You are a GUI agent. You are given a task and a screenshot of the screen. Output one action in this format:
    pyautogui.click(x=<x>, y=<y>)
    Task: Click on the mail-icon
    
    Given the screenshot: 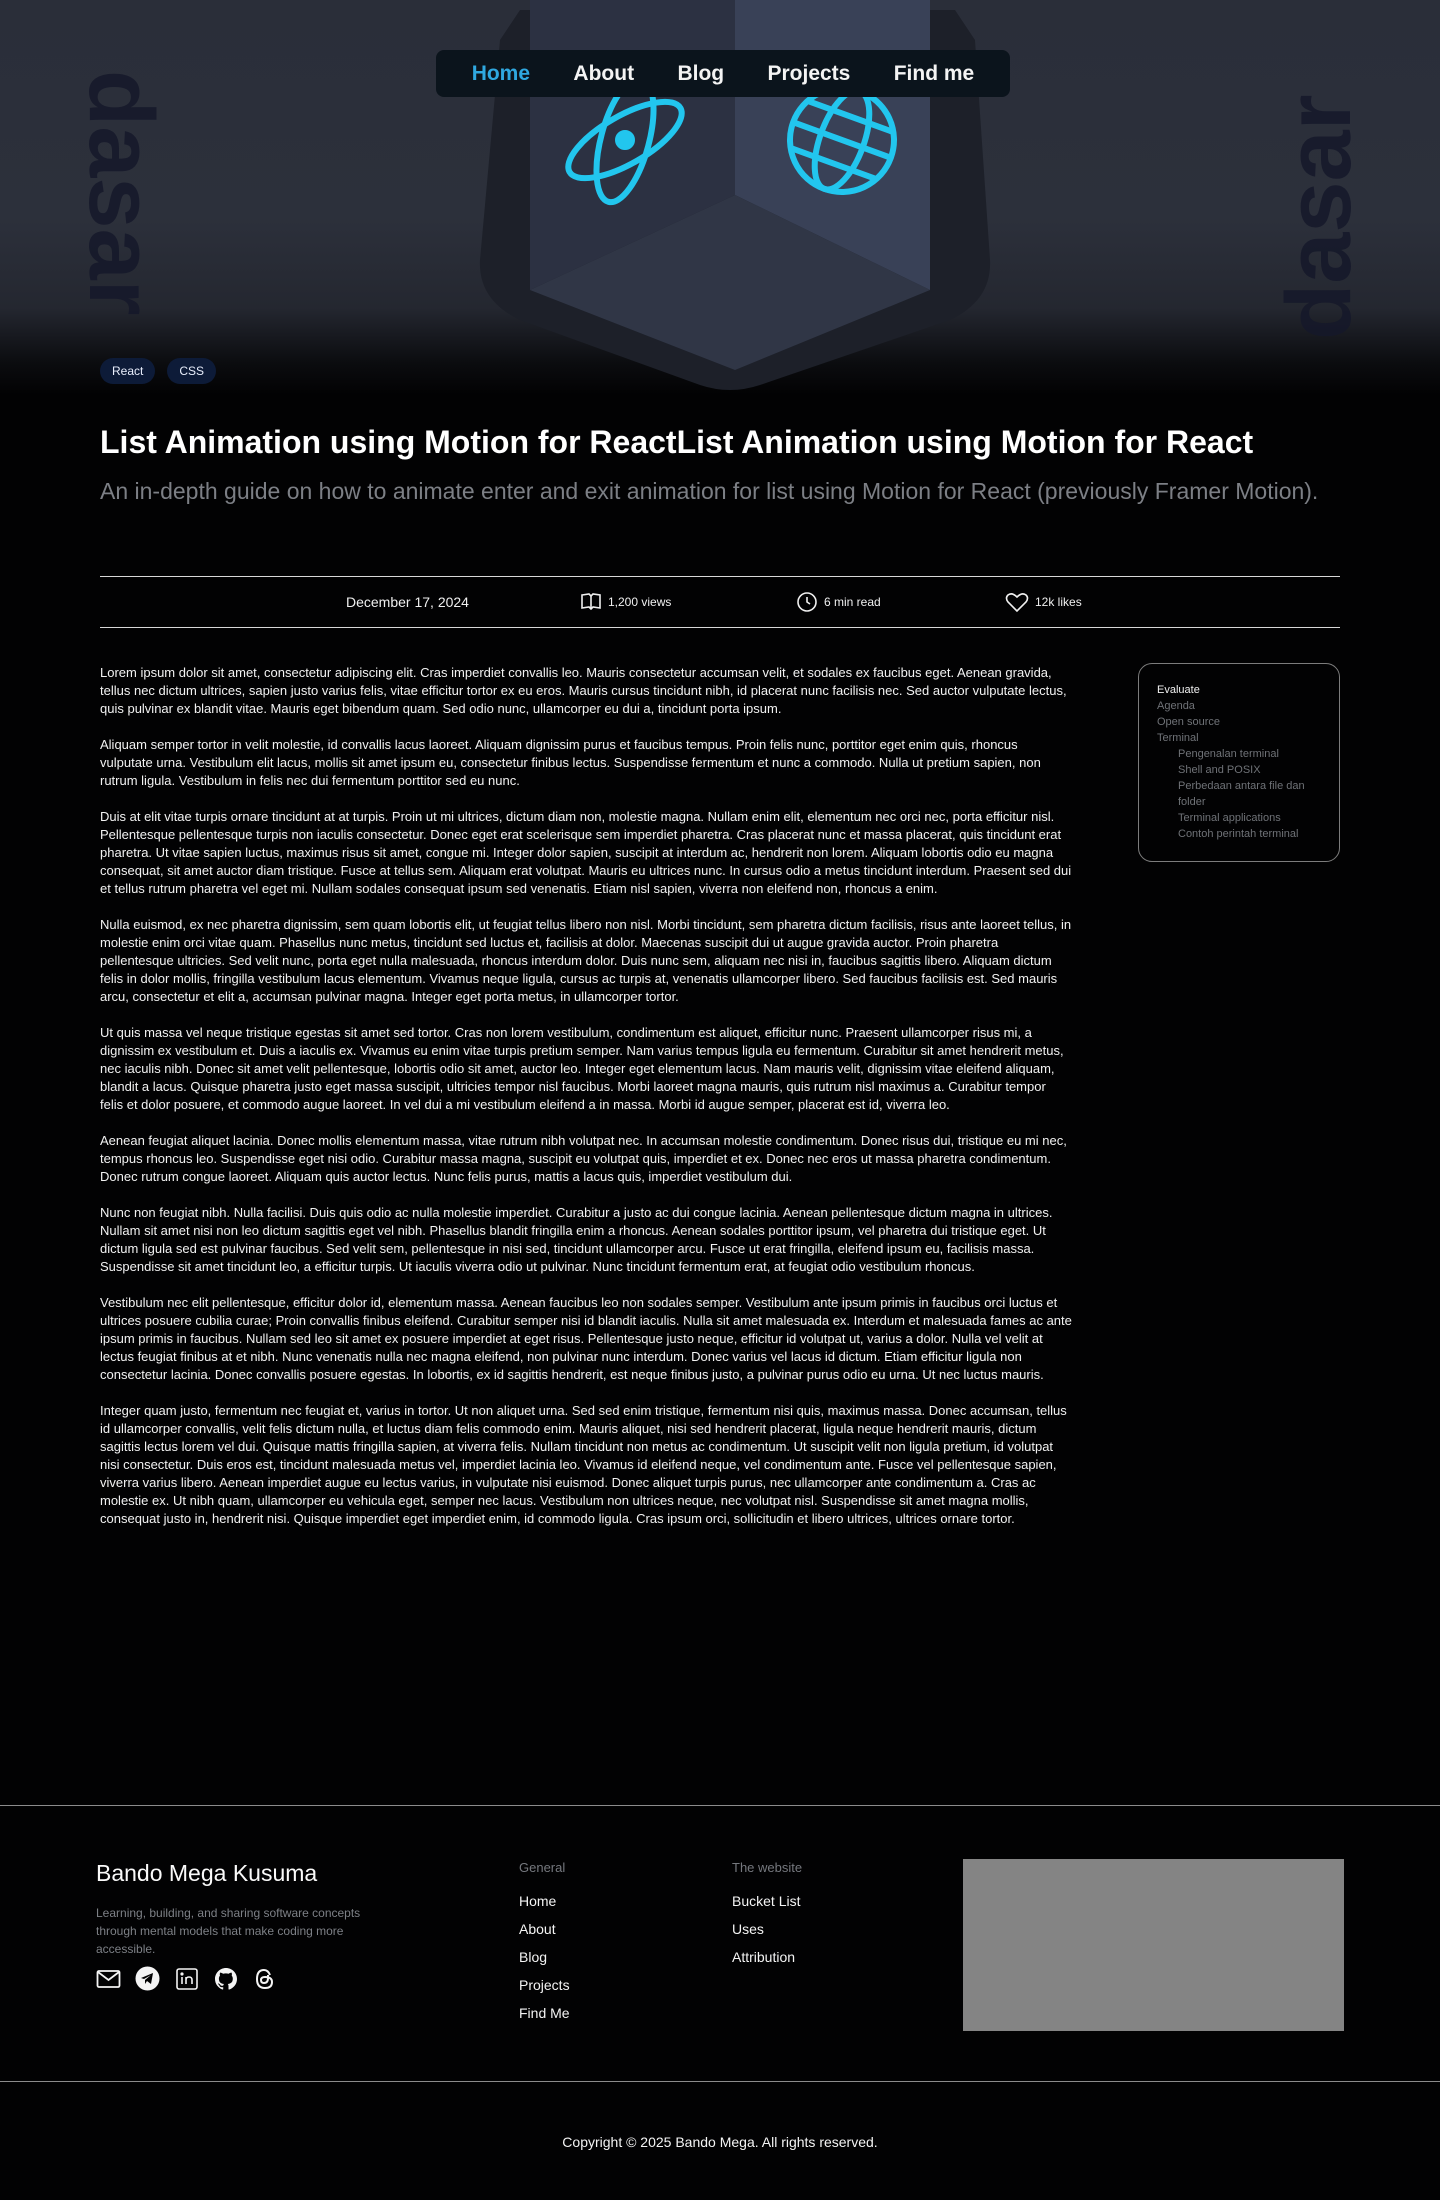 What is the action you would take?
    pyautogui.click(x=108, y=1978)
    